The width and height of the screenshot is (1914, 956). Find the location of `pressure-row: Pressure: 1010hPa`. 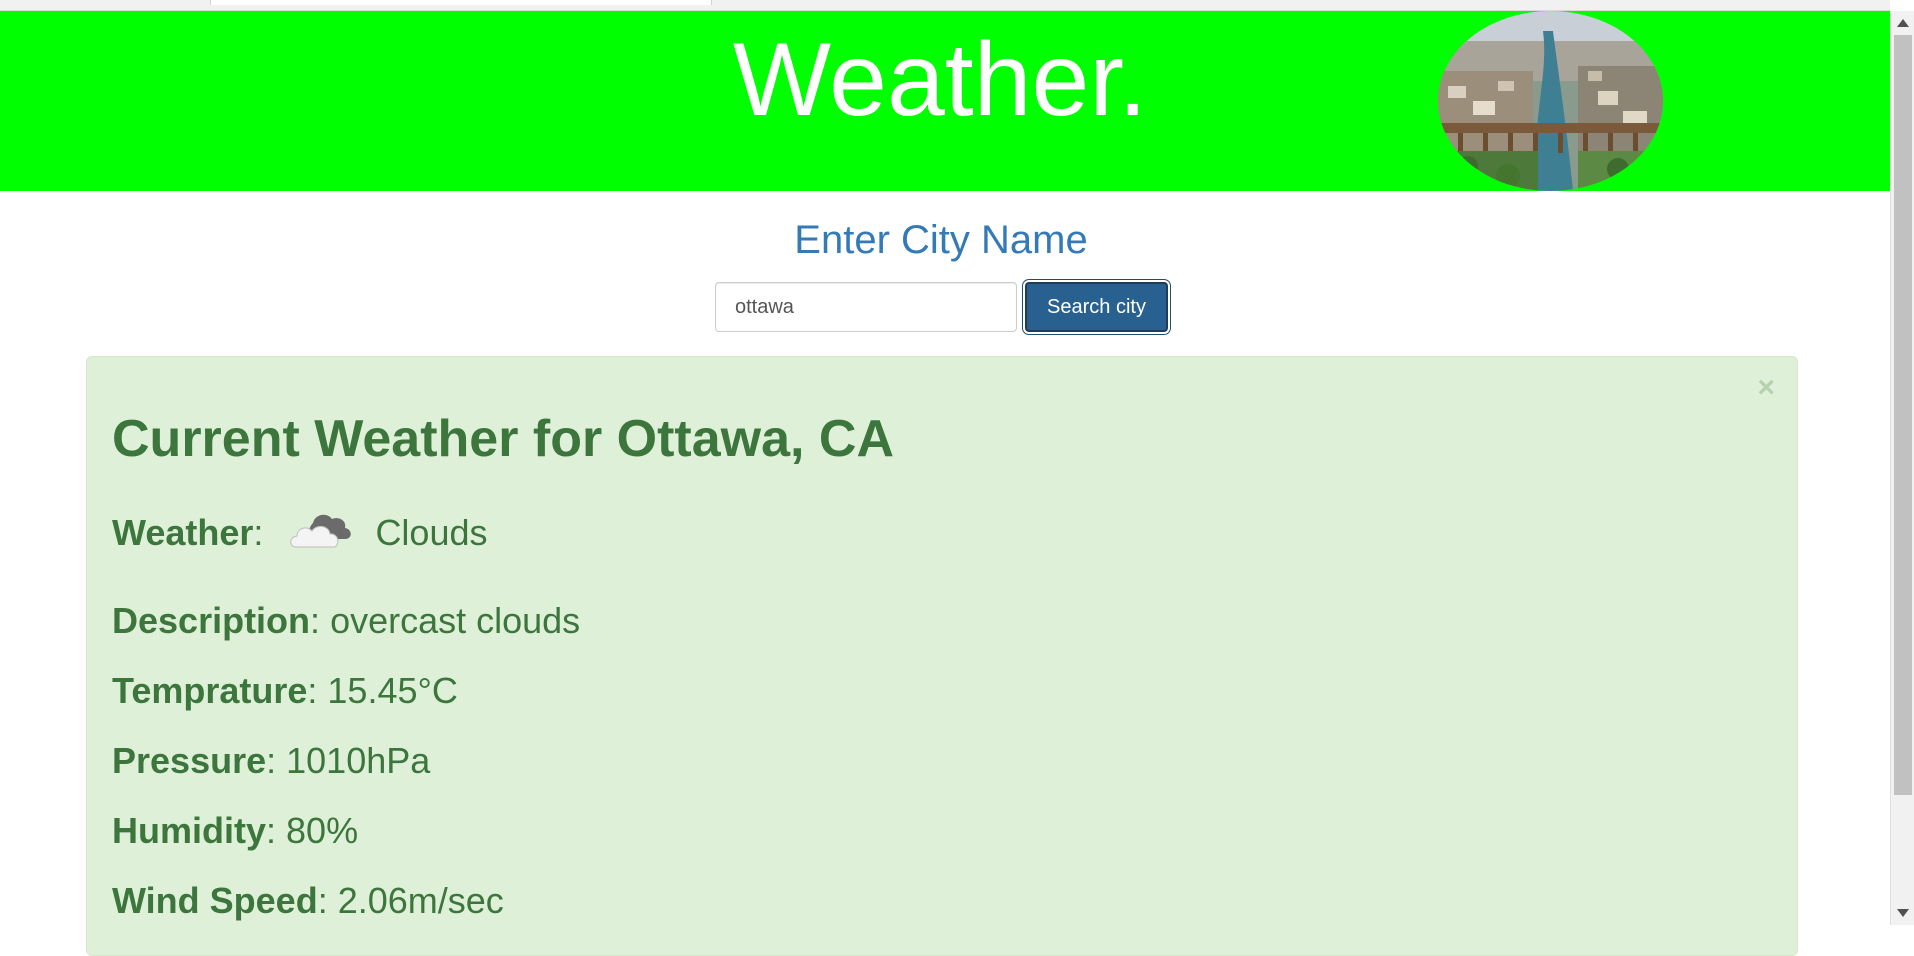

pressure-row: Pressure: 1010hPa is located at coordinates (271, 760).